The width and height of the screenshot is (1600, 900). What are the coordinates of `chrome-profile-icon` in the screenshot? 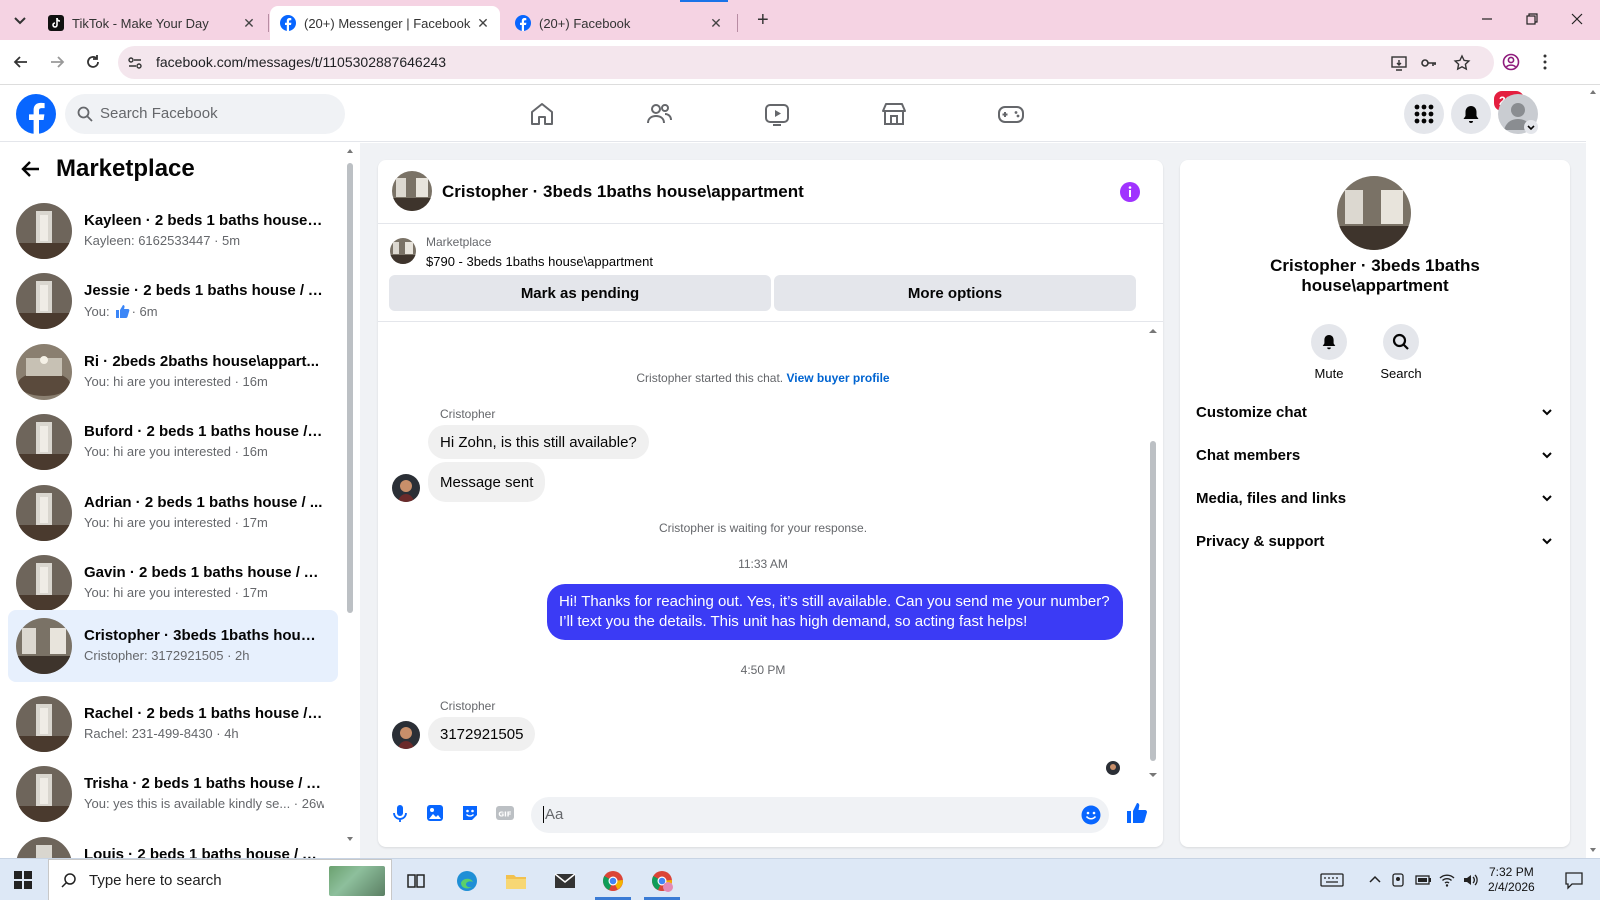 It's located at (662, 881).